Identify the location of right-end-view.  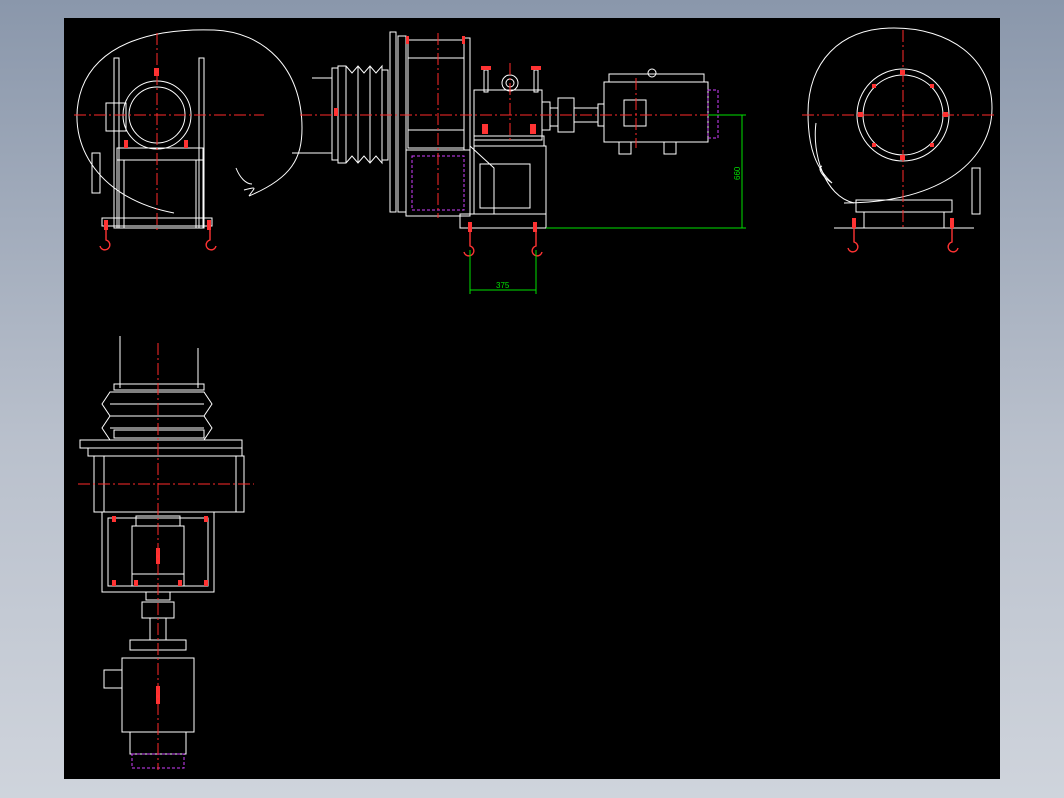
(898, 140).